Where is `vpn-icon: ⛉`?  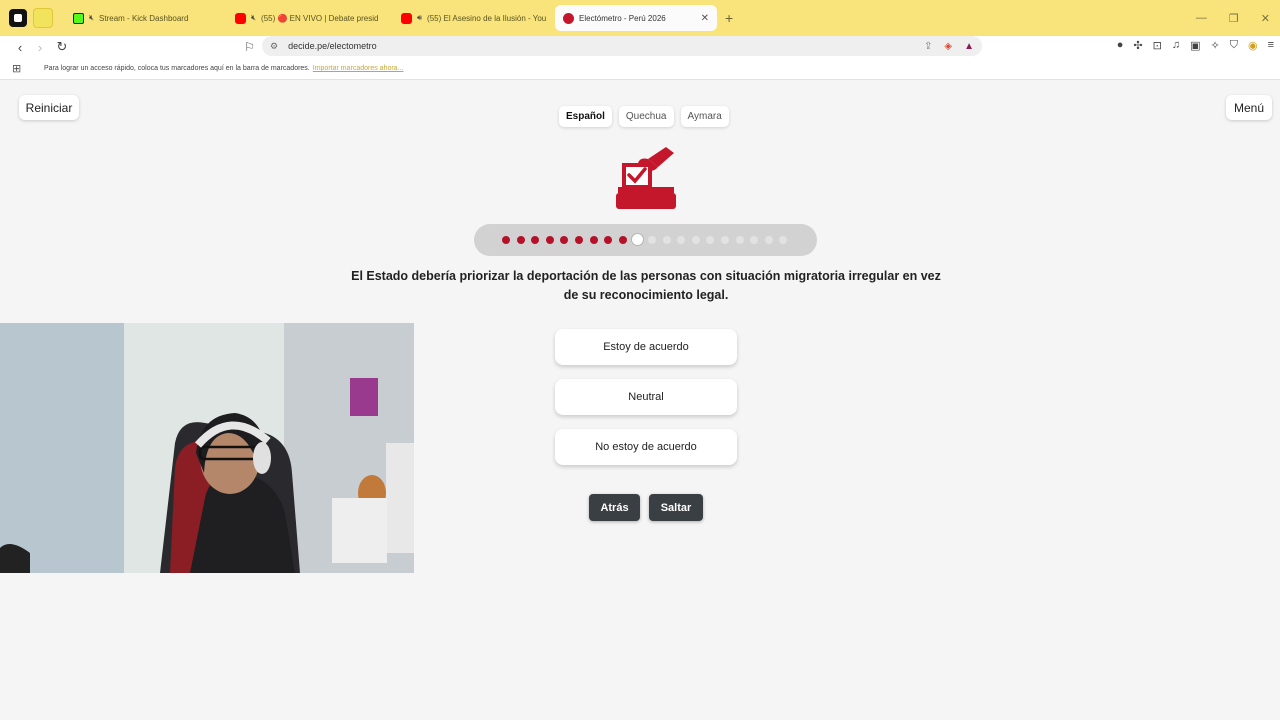
vpn-icon: ⛉ is located at coordinates (1234, 45).